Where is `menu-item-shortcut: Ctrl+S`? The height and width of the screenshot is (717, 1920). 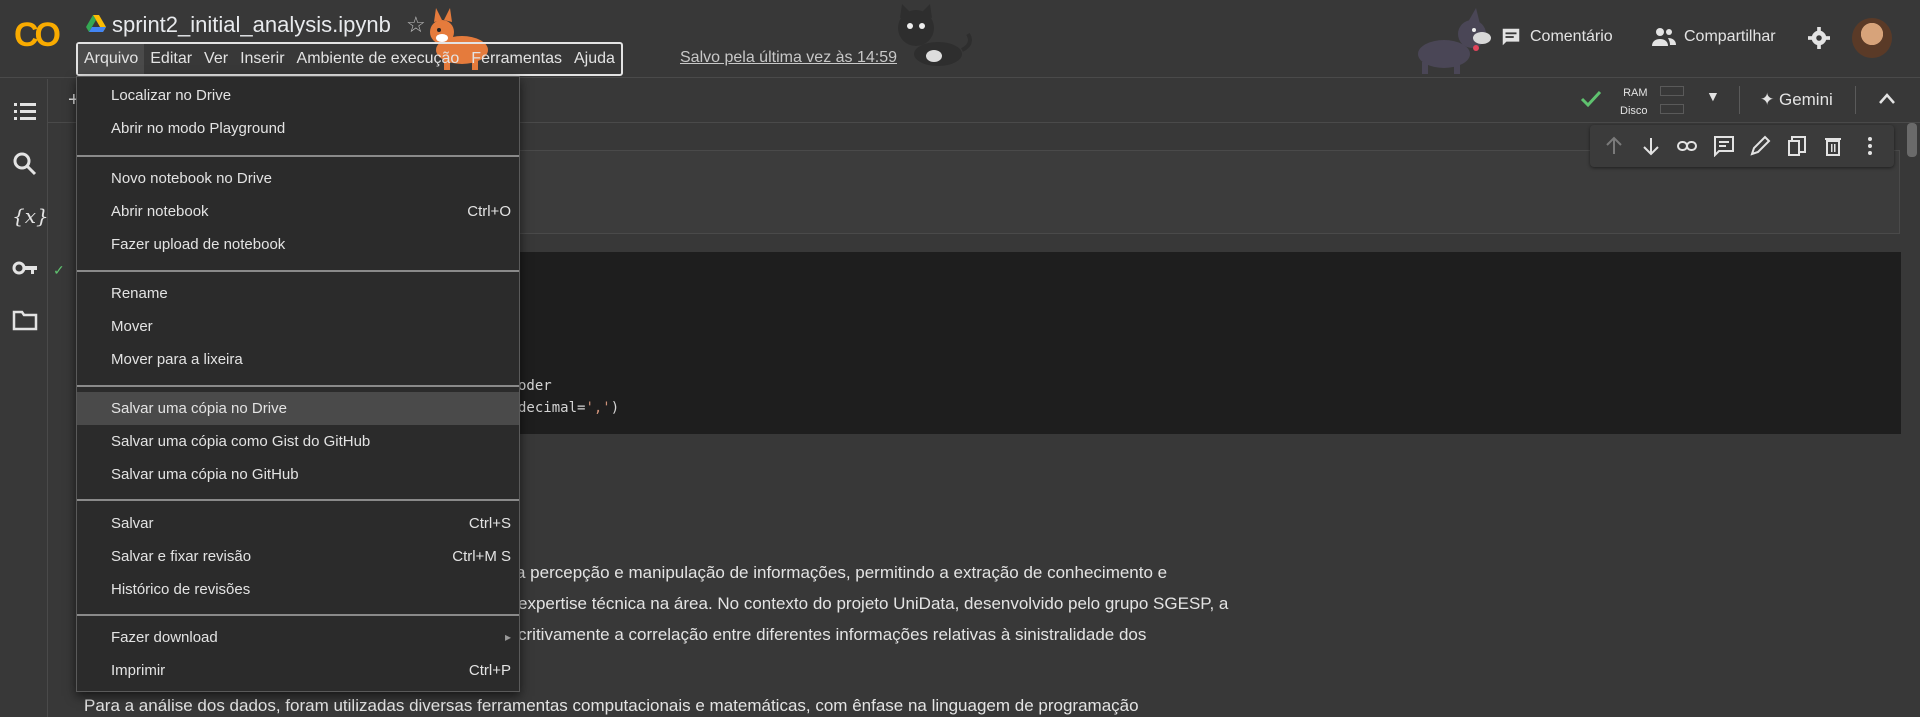
menu-item-shortcut: Ctrl+S is located at coordinates (489, 523).